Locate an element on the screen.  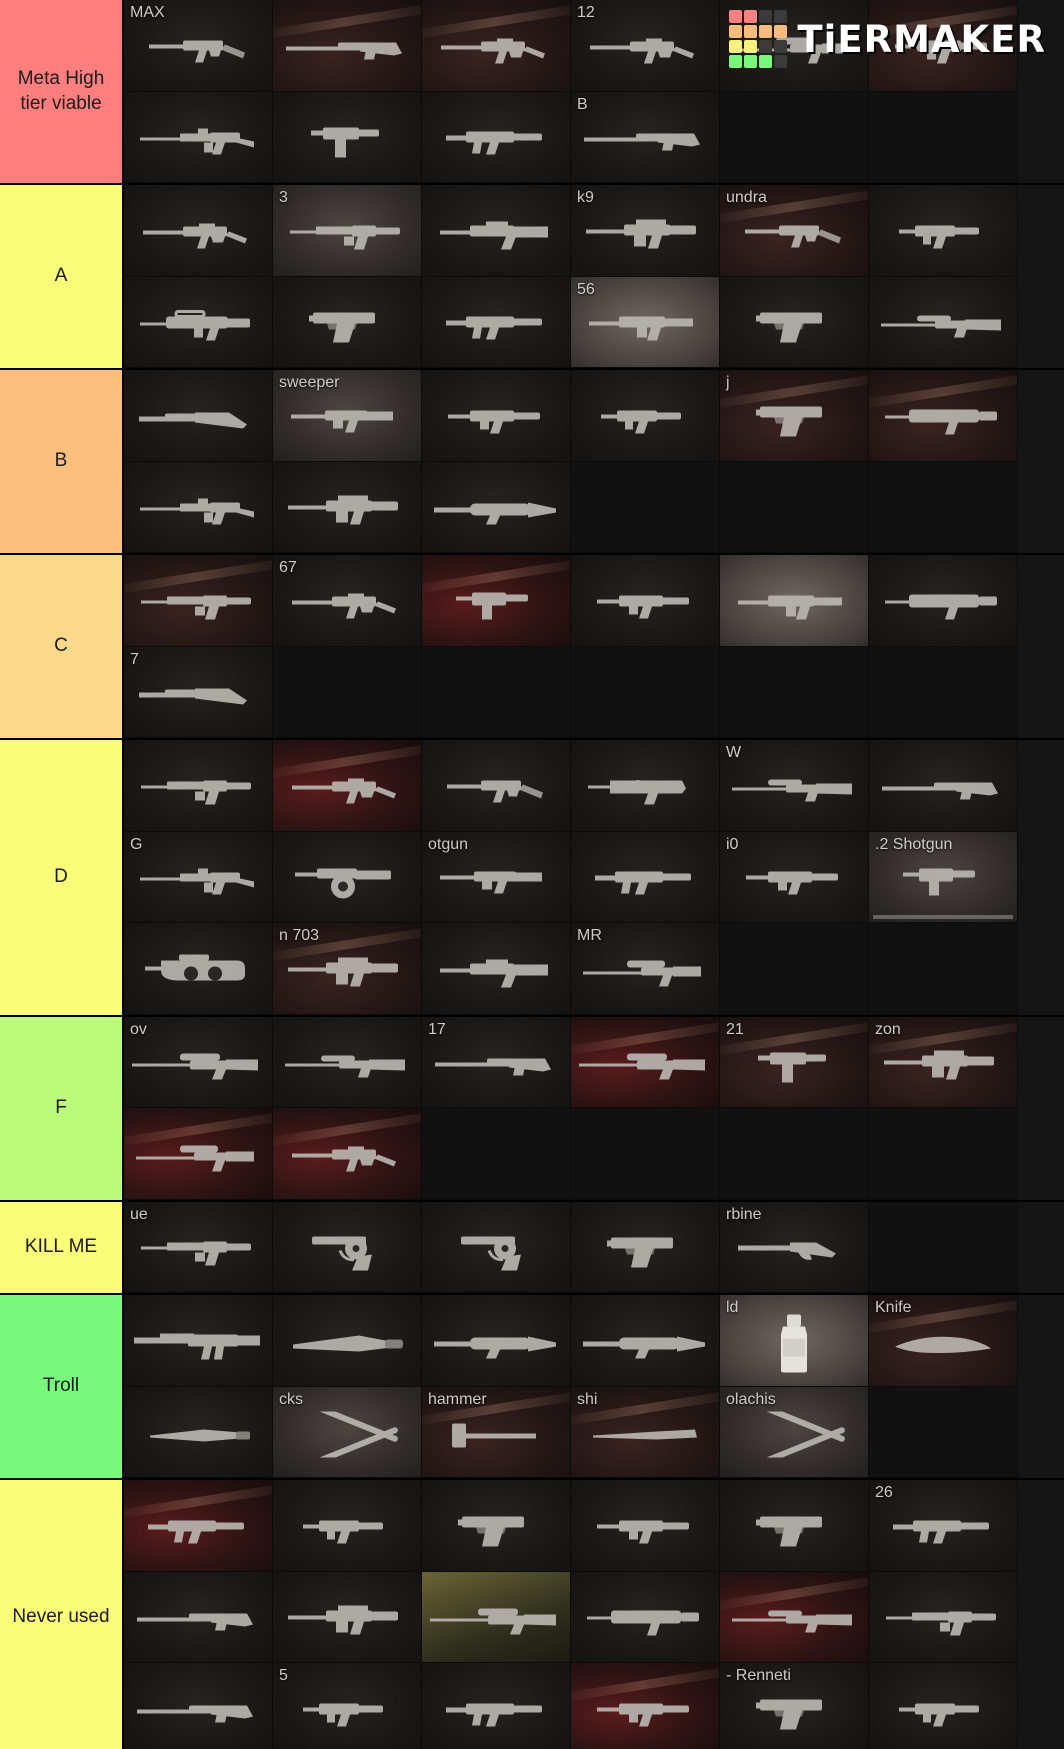
tier-item: rbine is located at coordinates (794, 1247).